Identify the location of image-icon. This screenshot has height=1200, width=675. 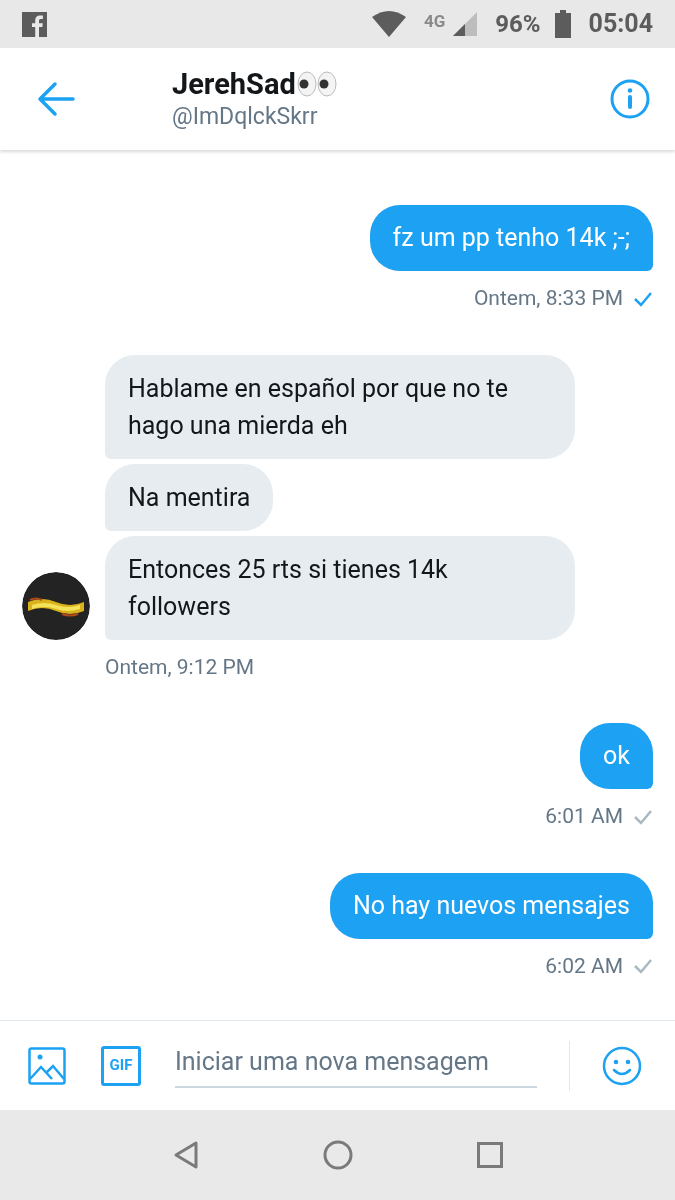
(47, 1065).